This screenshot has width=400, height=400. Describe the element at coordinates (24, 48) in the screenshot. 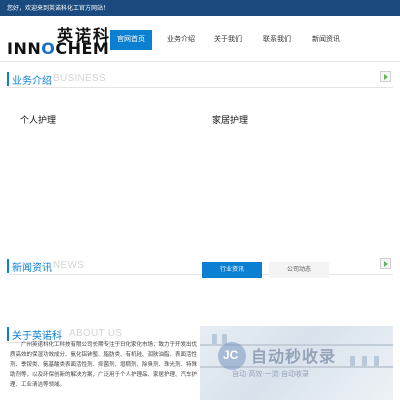

I see `logo-en-pre: INN` at that location.